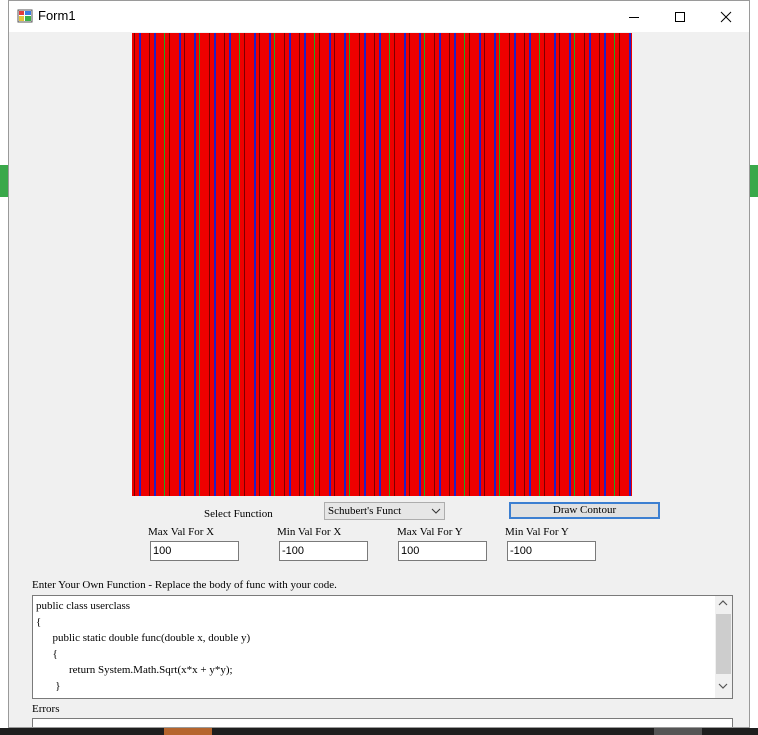 This screenshot has width=758, height=735. What do you see at coordinates (194, 551) in the screenshot?
I see `max-x-input: 100` at bounding box center [194, 551].